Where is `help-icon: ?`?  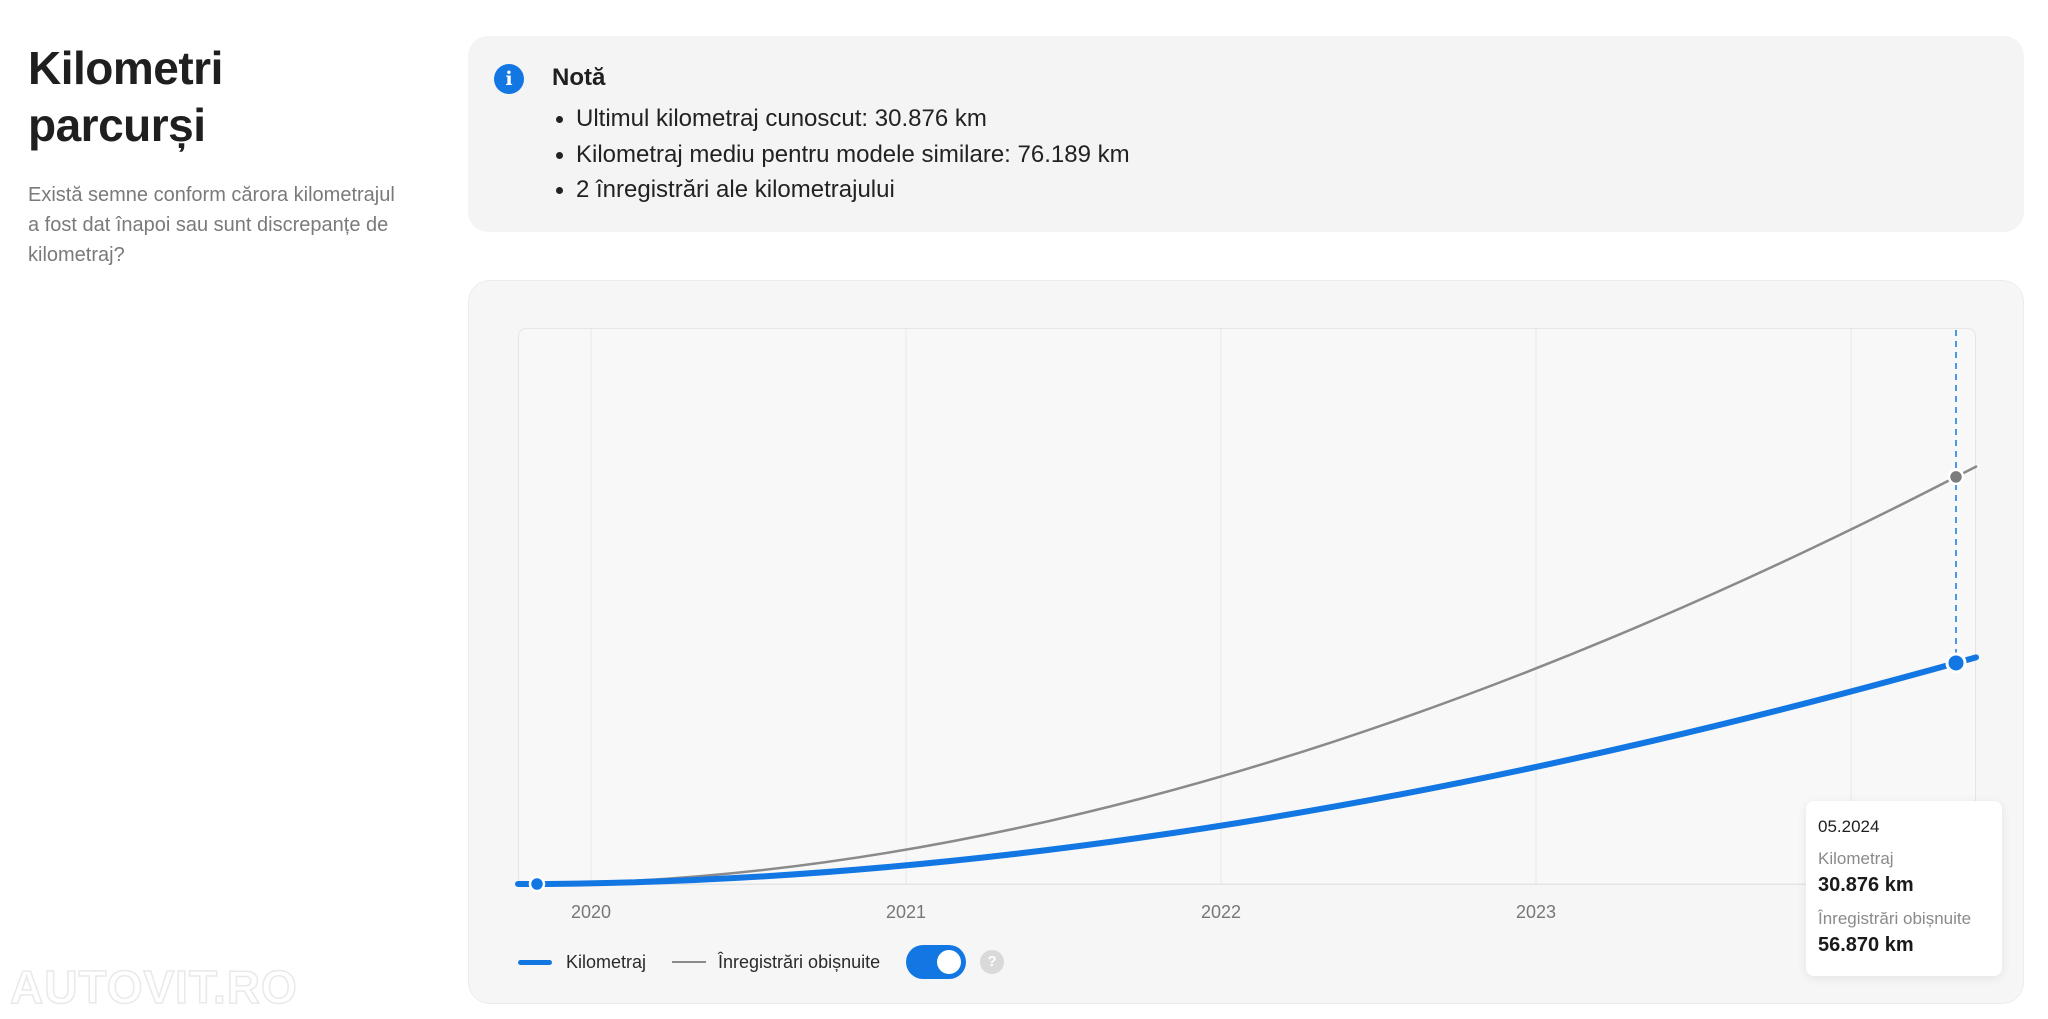
help-icon: ? is located at coordinates (992, 962).